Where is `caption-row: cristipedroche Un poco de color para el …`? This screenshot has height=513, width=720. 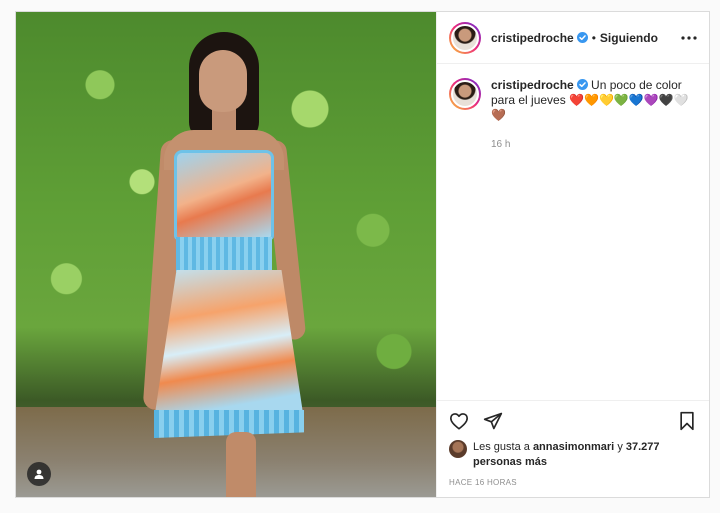
caption-row: cristipedroche Un poco de color para el … is located at coordinates (573, 115).